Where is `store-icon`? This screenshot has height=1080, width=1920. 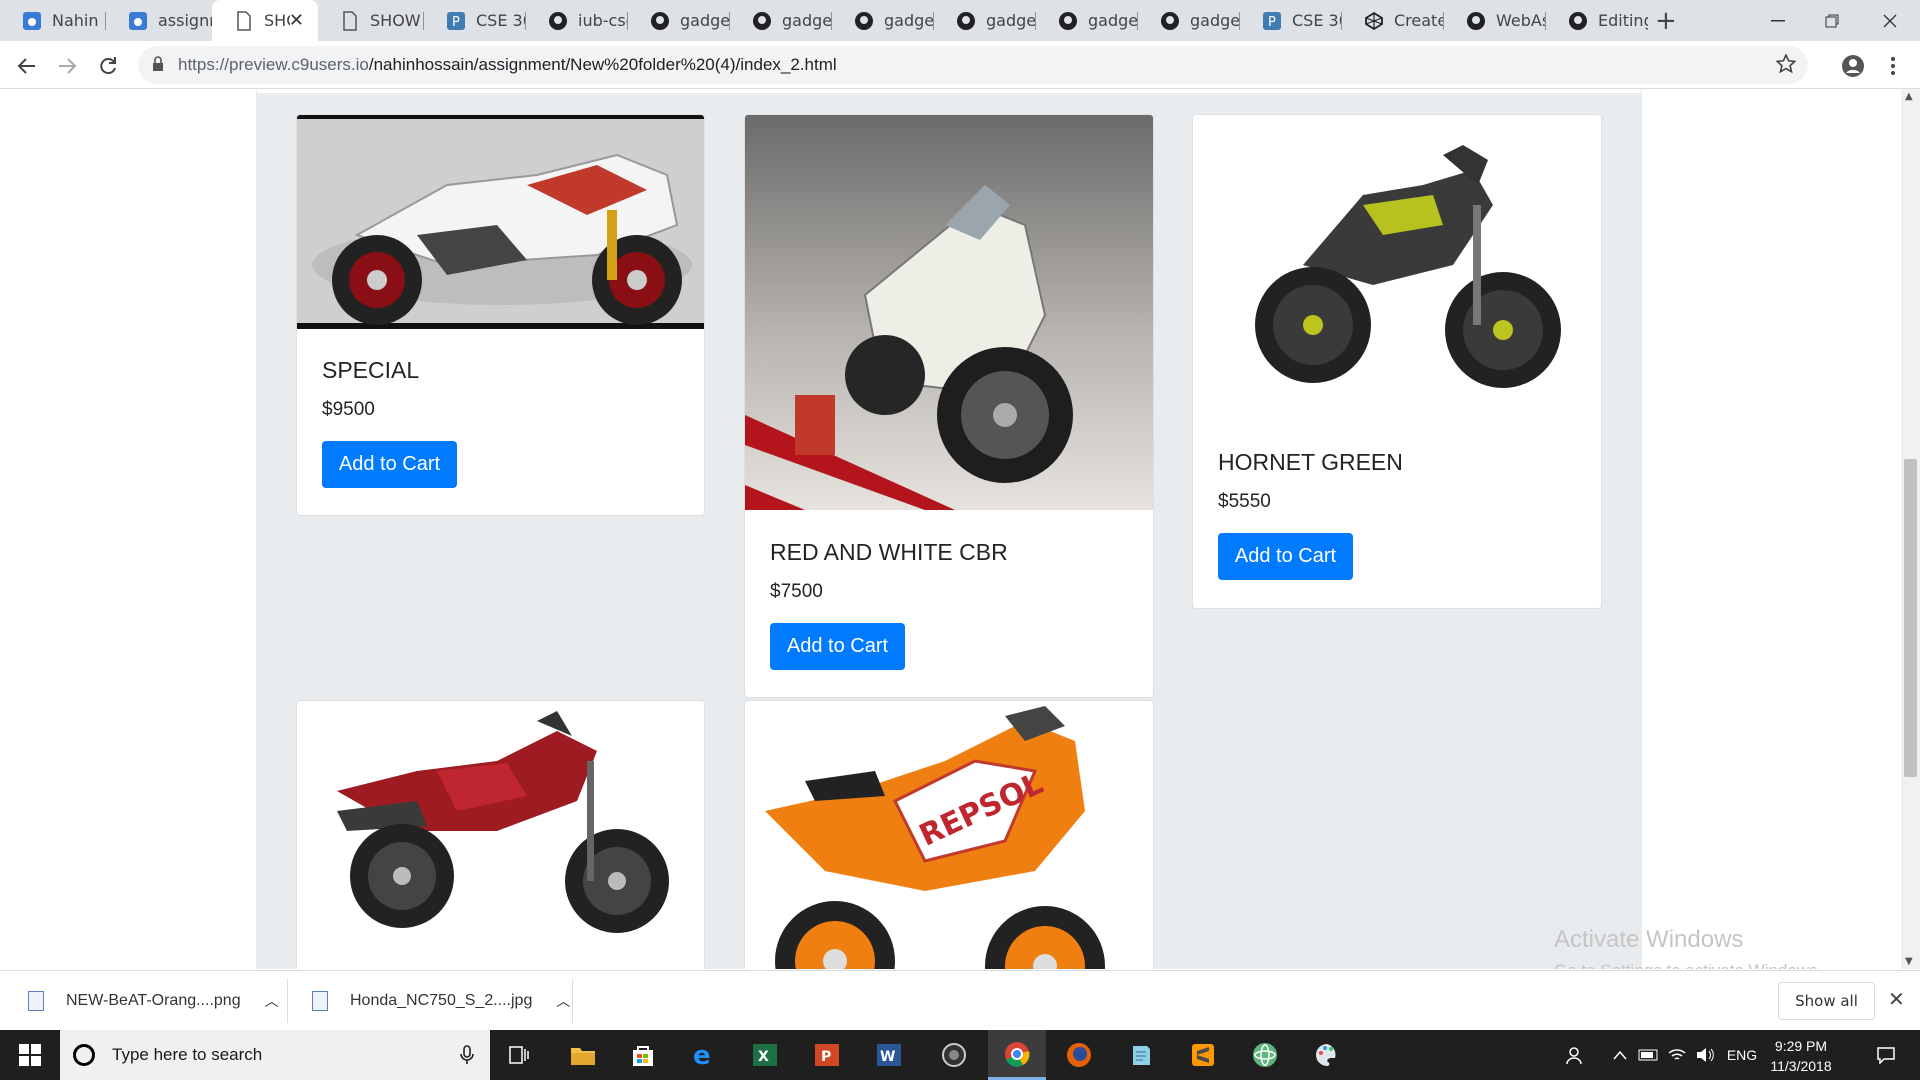 store-icon is located at coordinates (643, 1055).